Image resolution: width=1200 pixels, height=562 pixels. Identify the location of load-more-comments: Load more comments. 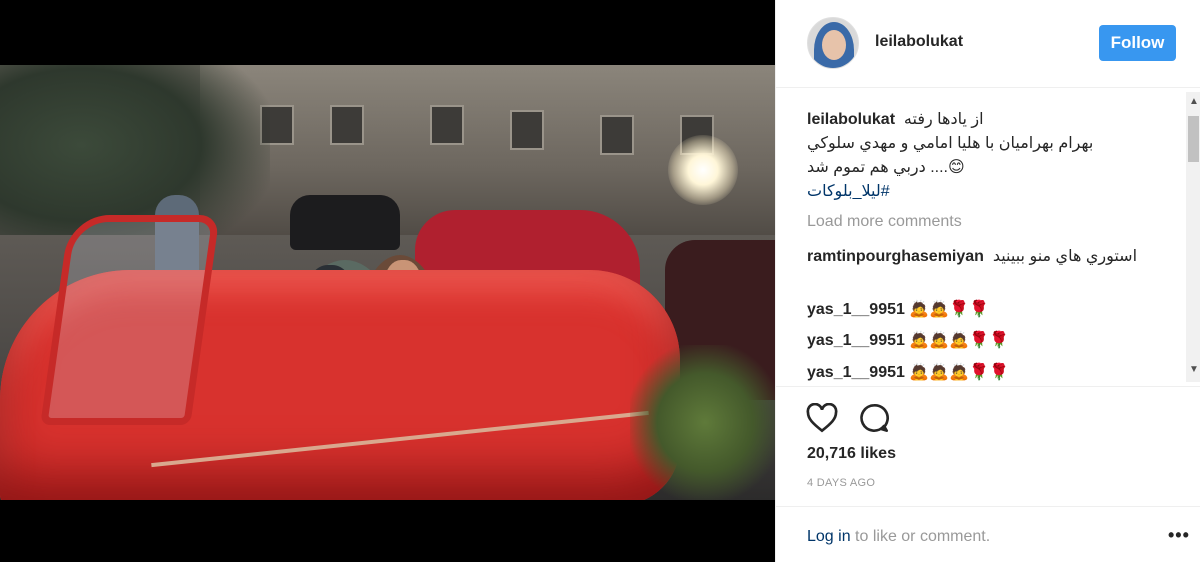
(884, 222).